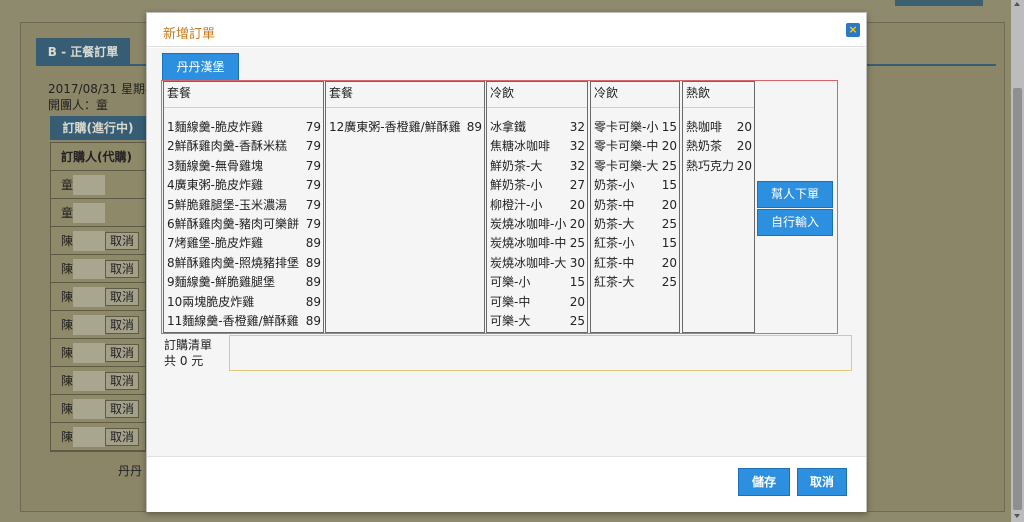  I want to click on menu-item: 1麵線羹-脆皮炸雞 79, so click(243, 127).